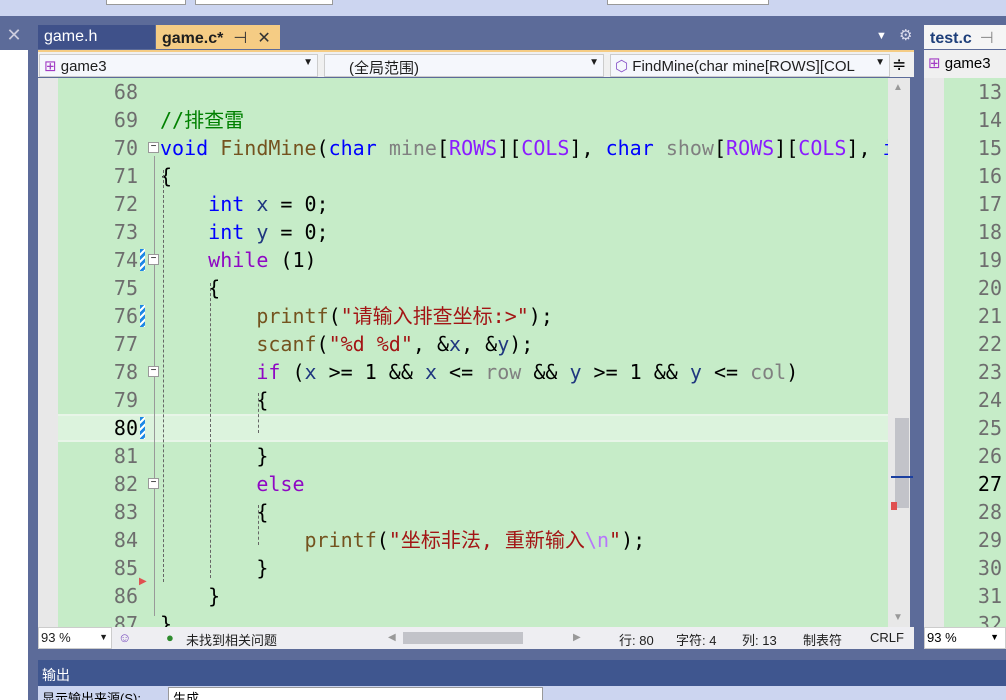 Image resolution: width=1006 pixels, height=700 pixels. What do you see at coordinates (412, 148) in the screenshot?
I see `code-token: mine` at bounding box center [412, 148].